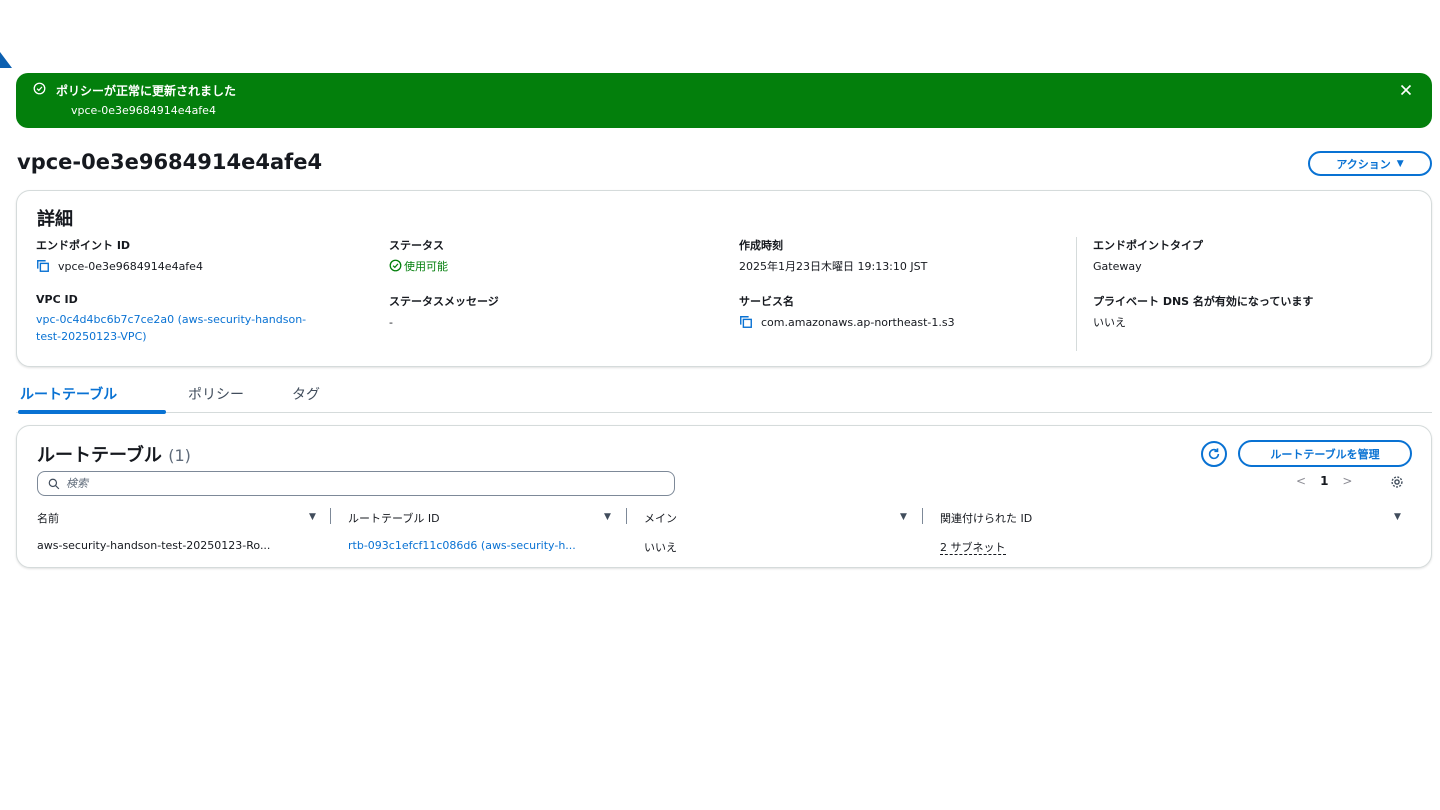 This screenshot has width=1440, height=810. I want to click on actions-button: アクション ▼, so click(1370, 163).